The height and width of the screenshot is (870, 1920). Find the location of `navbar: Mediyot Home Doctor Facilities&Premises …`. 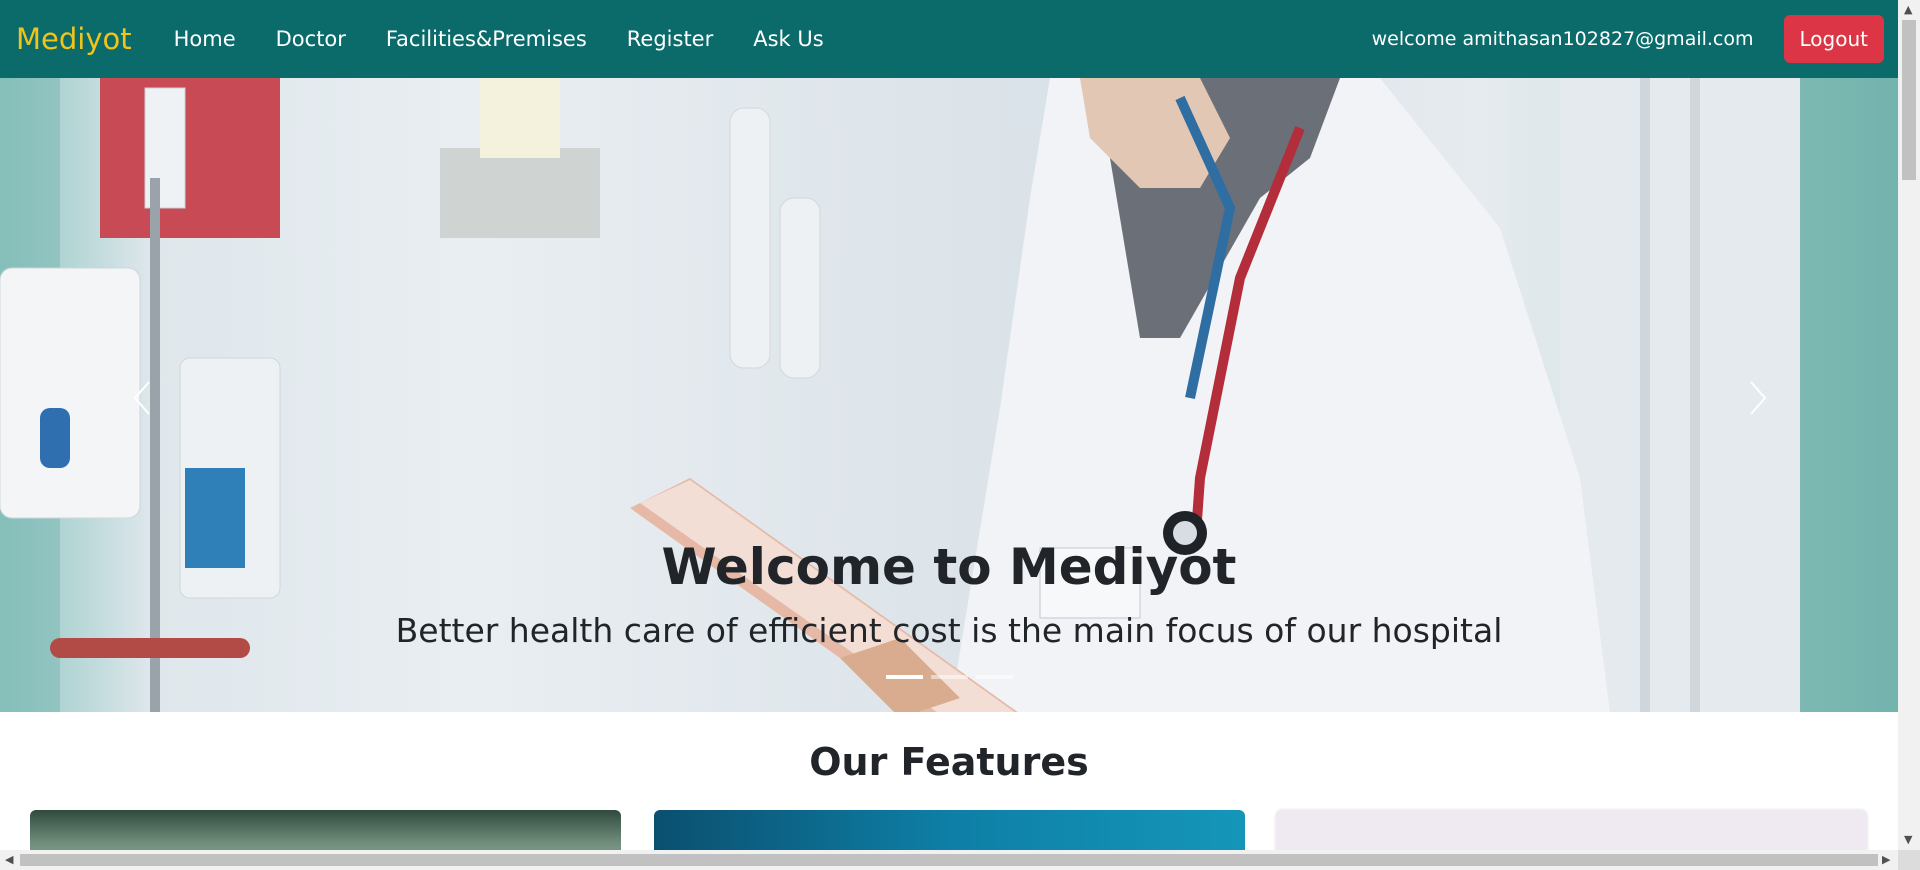

navbar: Mediyot Home Doctor Facilities&Premises … is located at coordinates (949, 39).